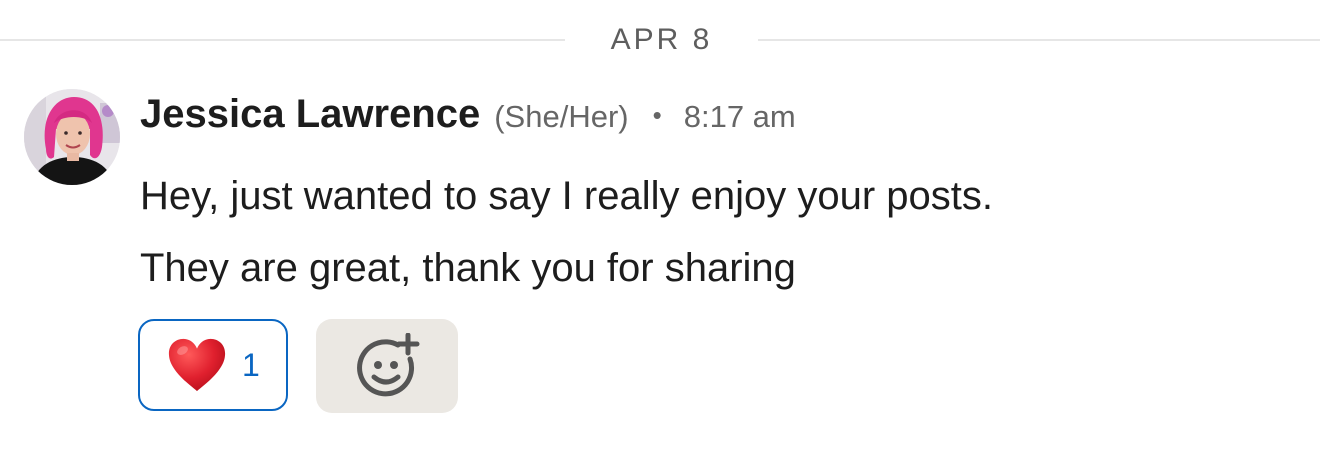 The image size is (1320, 450). I want to click on heart-reaction-button: 1, so click(213, 365).